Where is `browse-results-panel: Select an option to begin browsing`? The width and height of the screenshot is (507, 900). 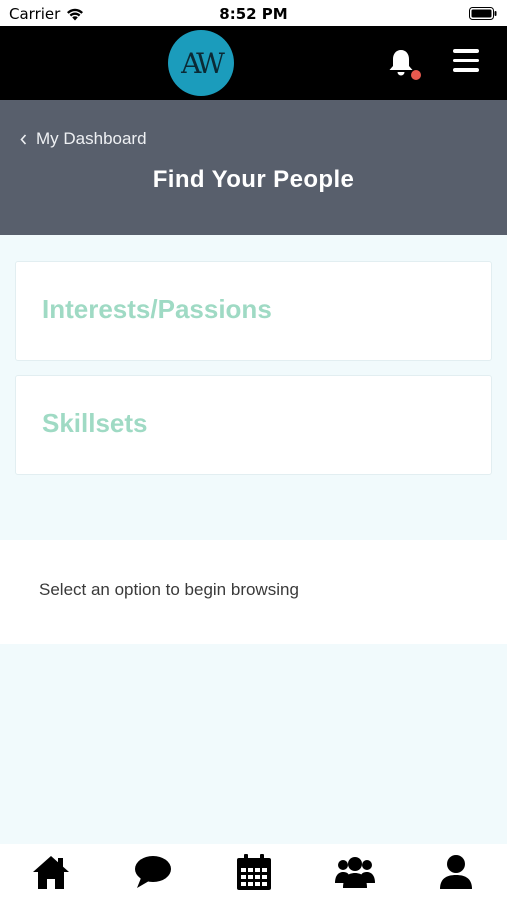 browse-results-panel: Select an option to begin browsing is located at coordinates (253, 592).